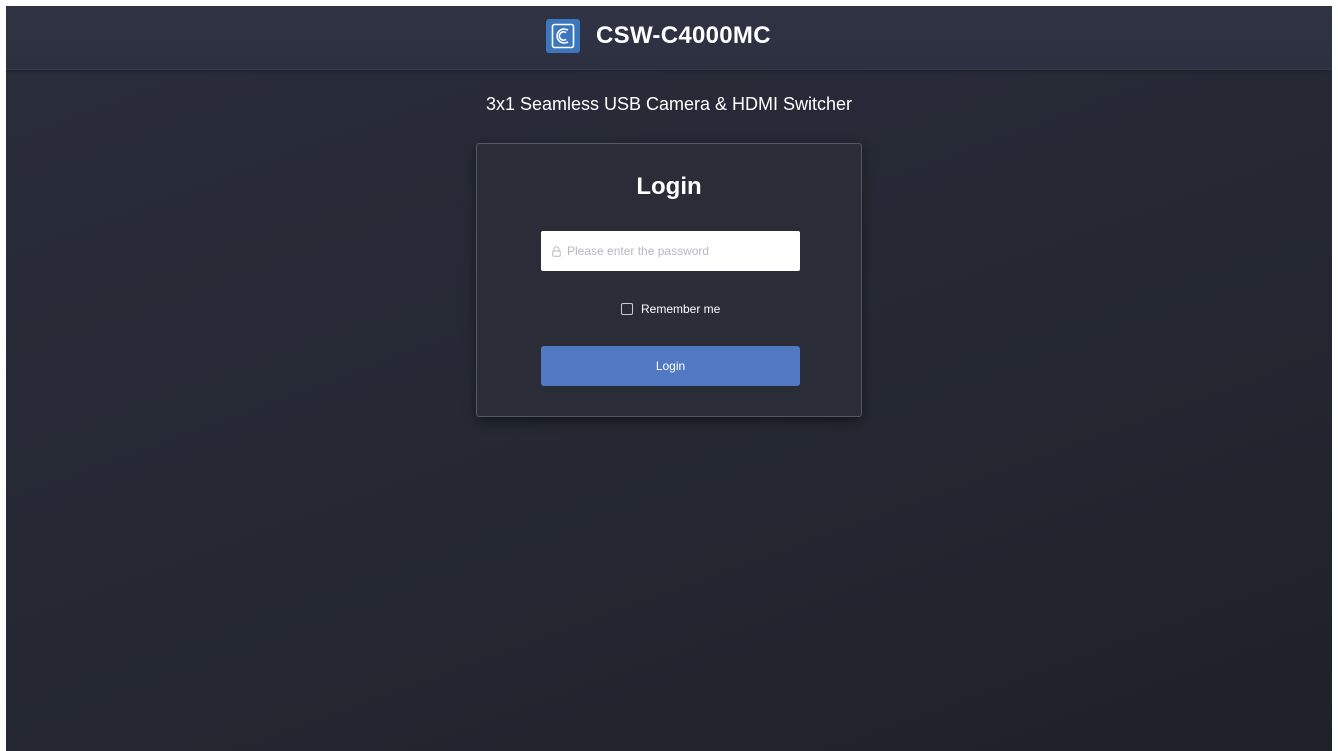 The width and height of the screenshot is (1338, 751). I want to click on remember-me-checkbox, so click(627, 309).